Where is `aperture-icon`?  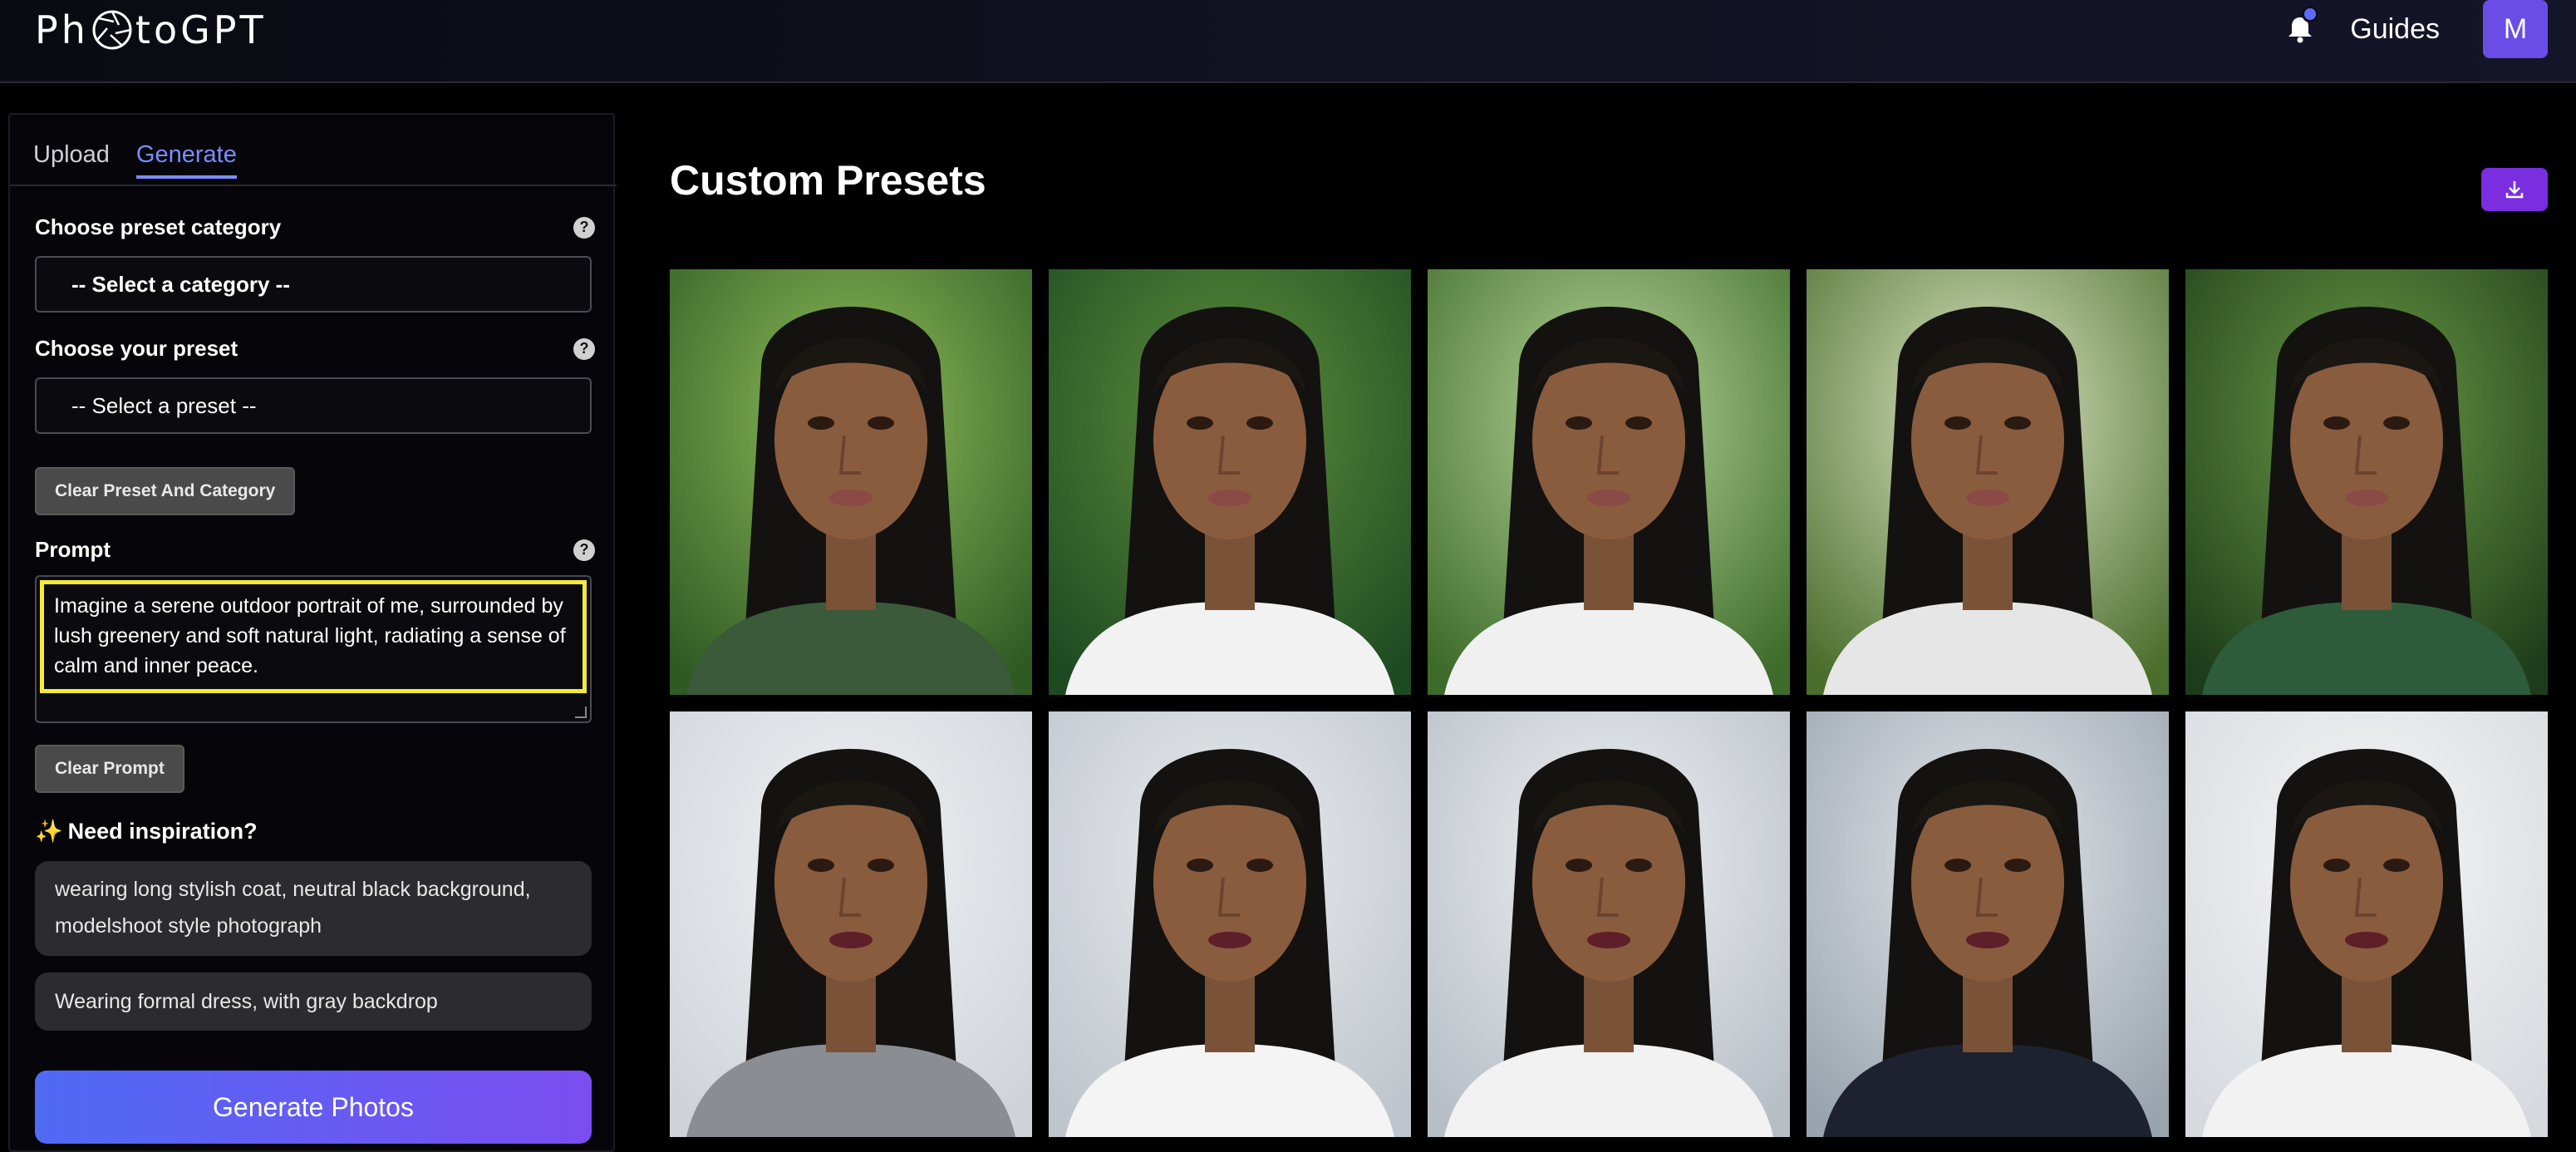
aperture-icon is located at coordinates (112, 30).